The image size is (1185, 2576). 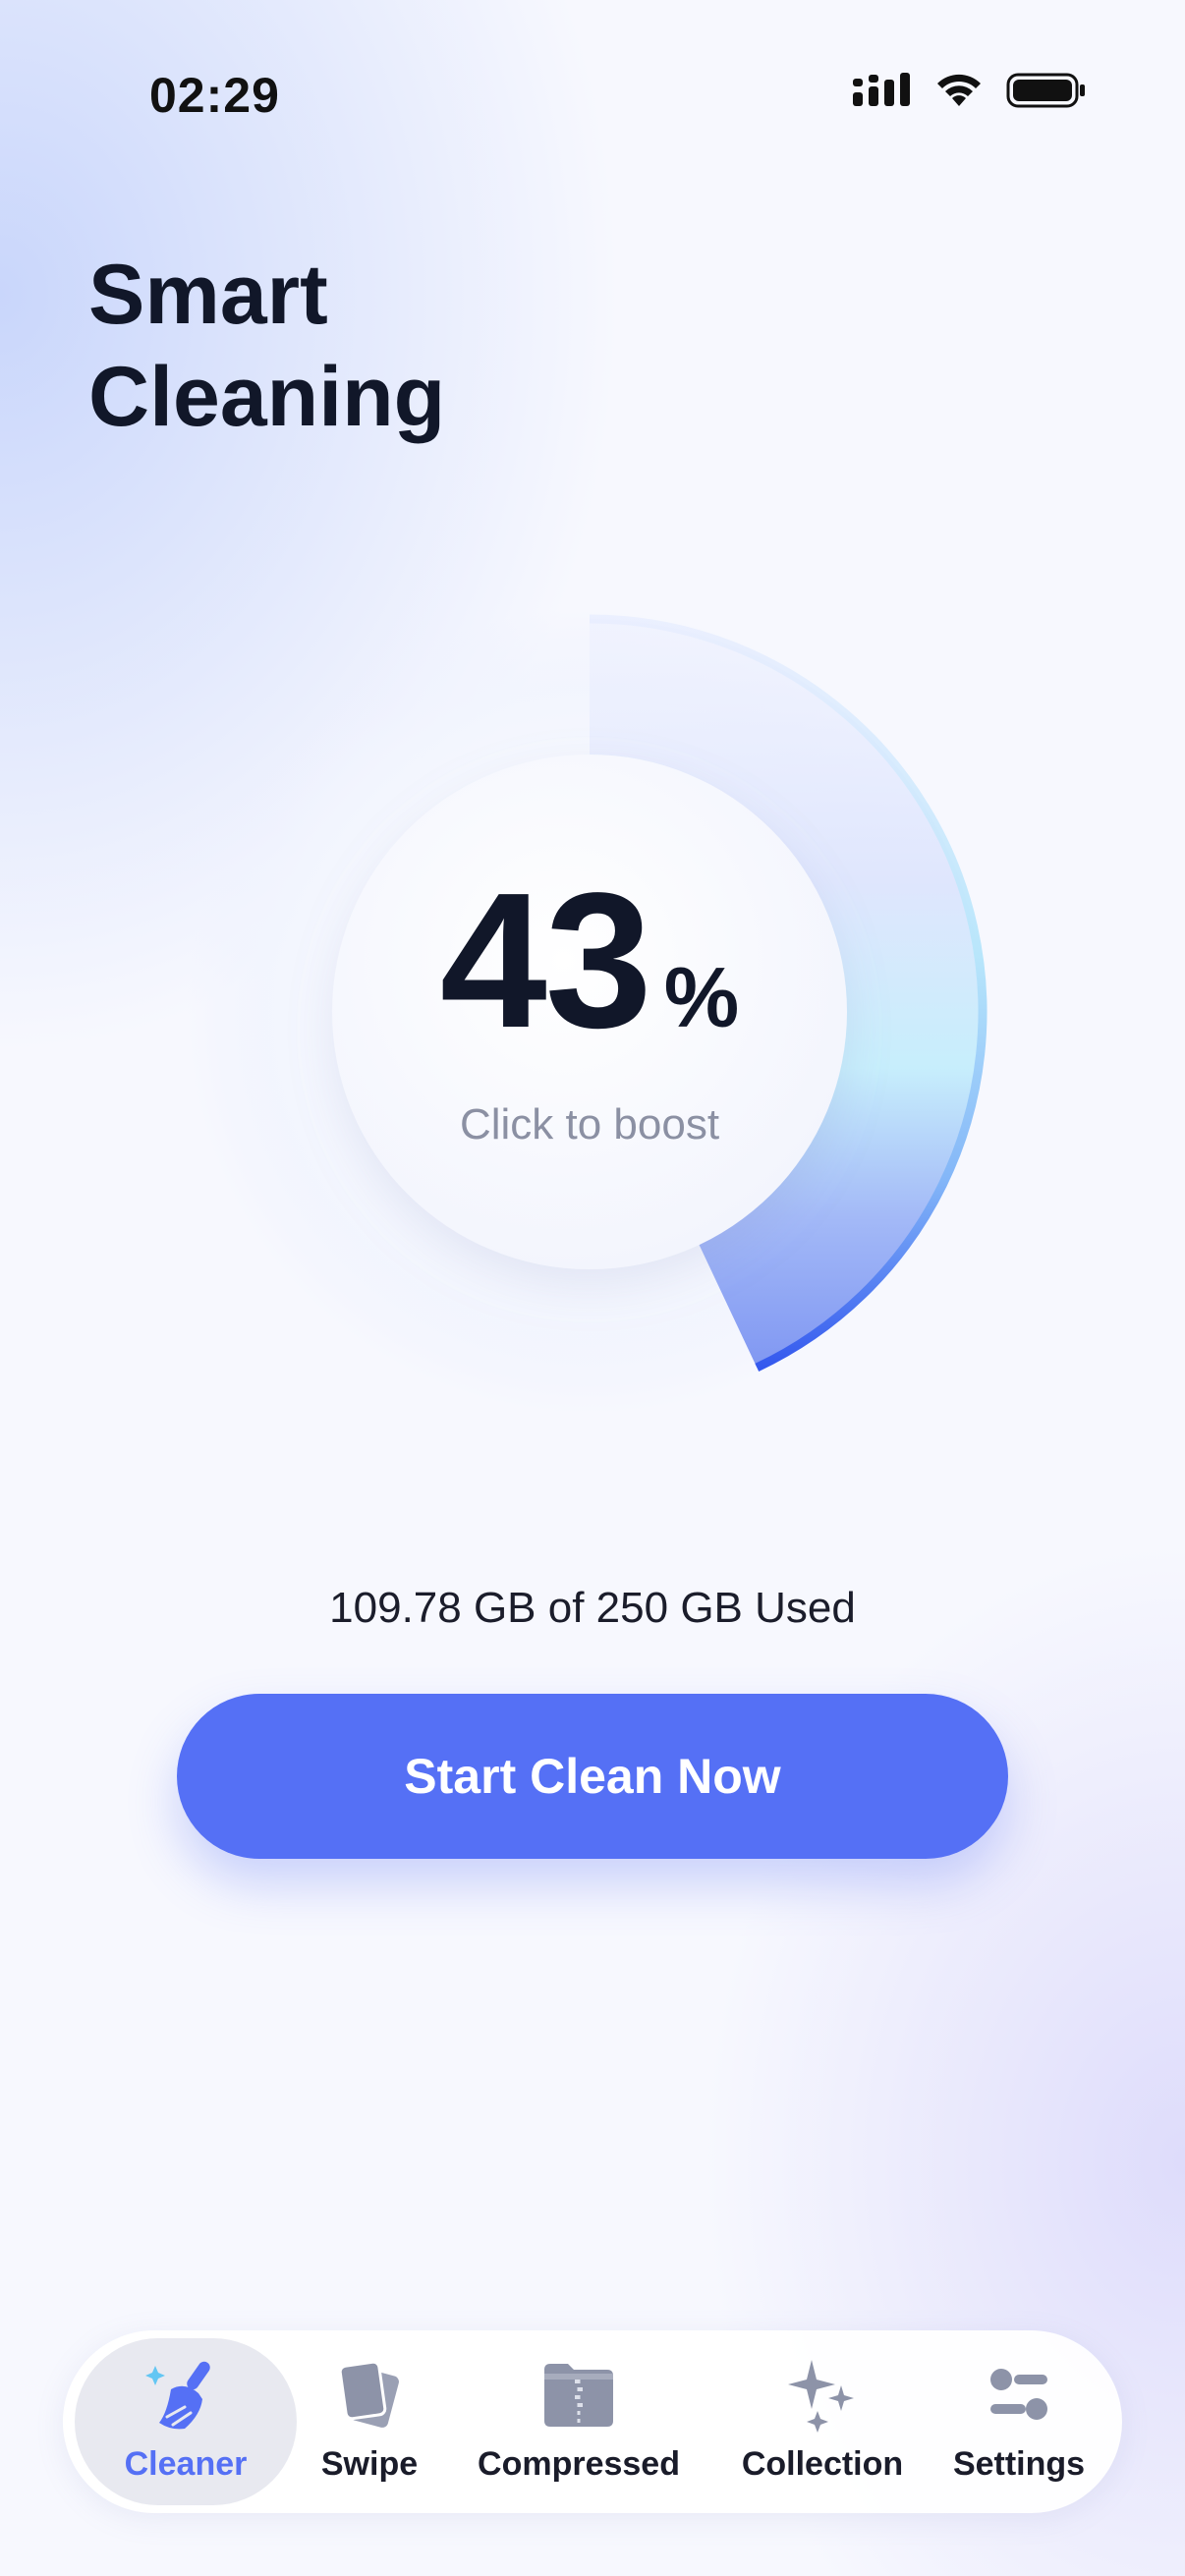 I want to click on tab-label-collection: Collection, so click(x=823, y=2464).